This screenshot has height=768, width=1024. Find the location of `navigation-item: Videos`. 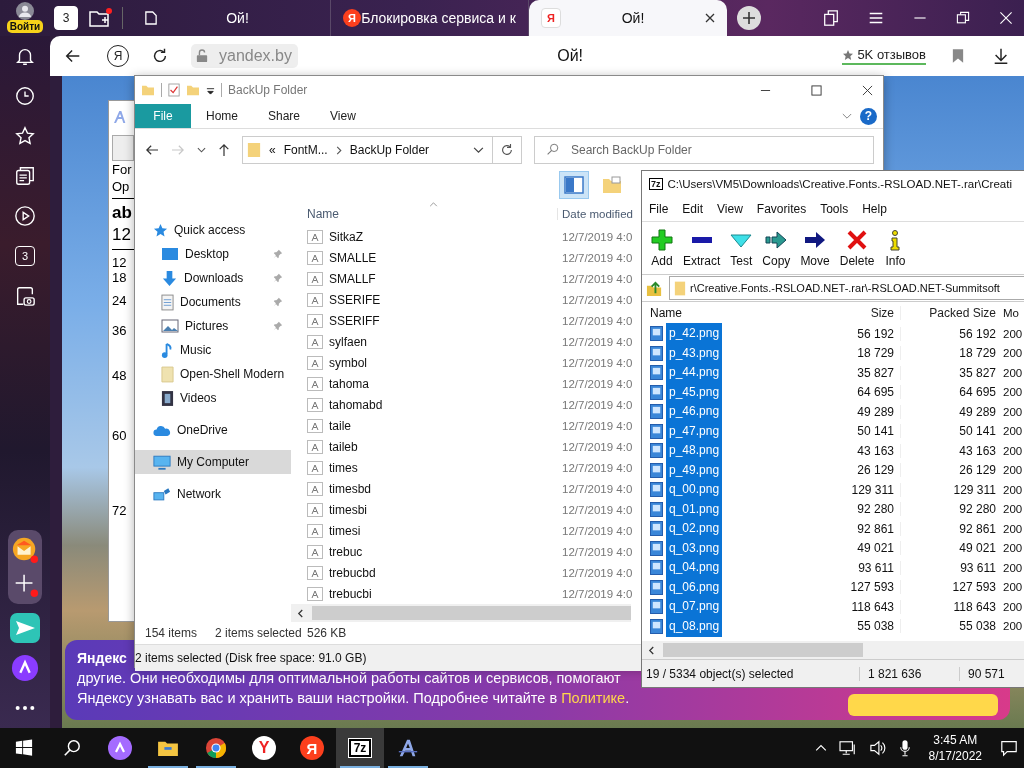

navigation-item: Videos is located at coordinates (213, 398).